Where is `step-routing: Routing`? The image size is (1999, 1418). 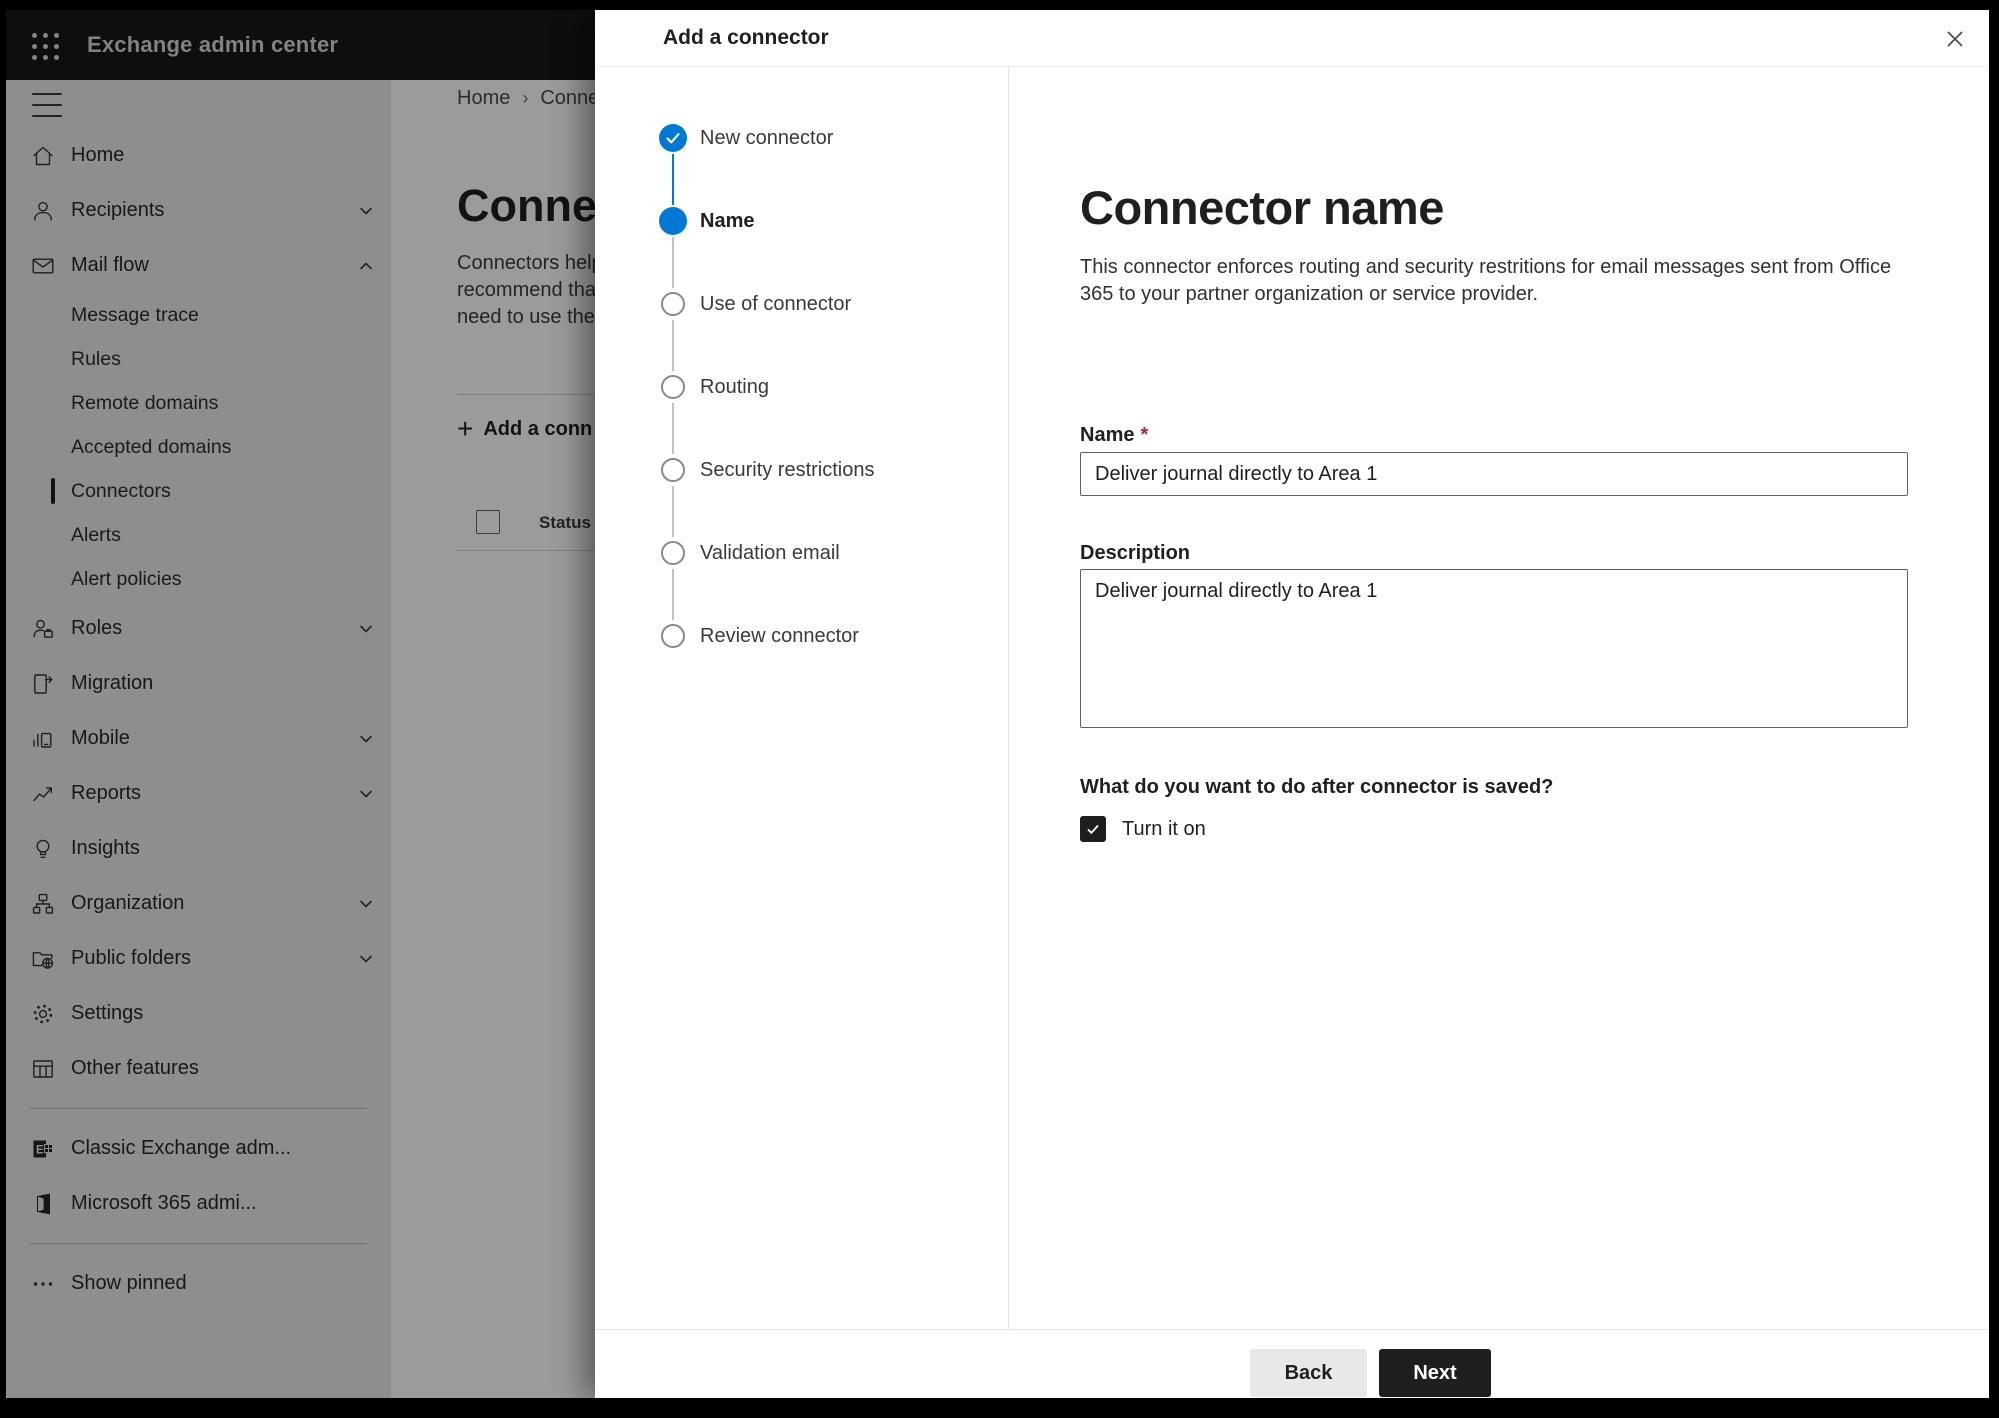 step-routing: Routing is located at coordinates (801, 387).